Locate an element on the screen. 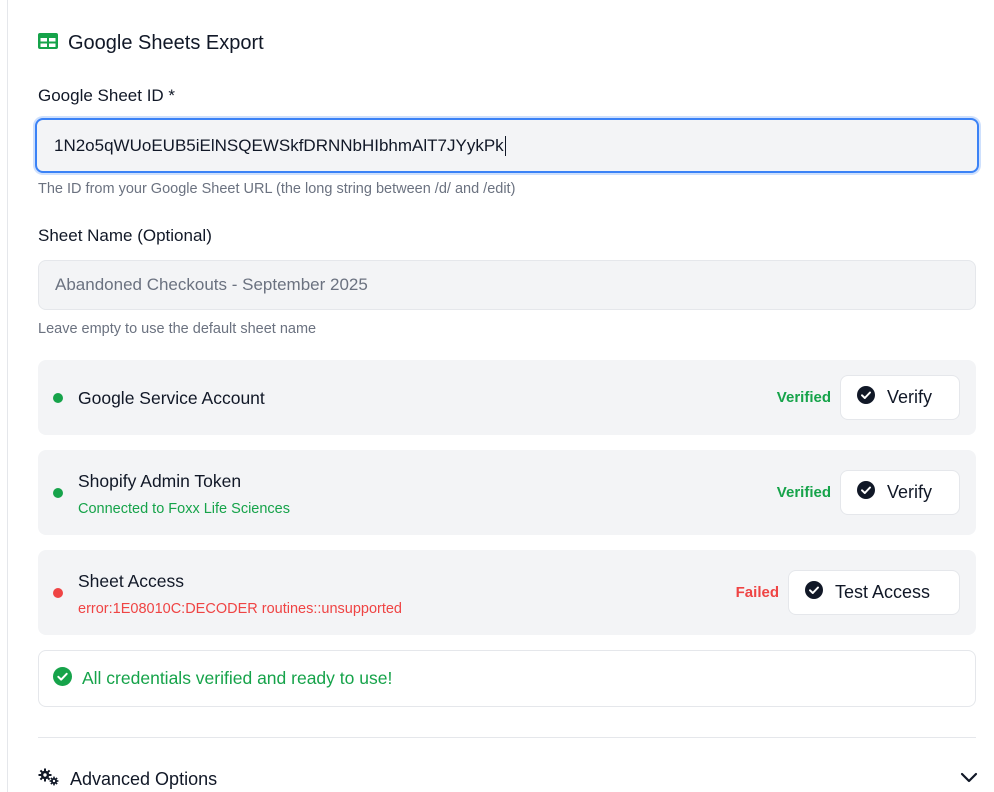  test-access-button-label: Test Access is located at coordinates (883, 592).